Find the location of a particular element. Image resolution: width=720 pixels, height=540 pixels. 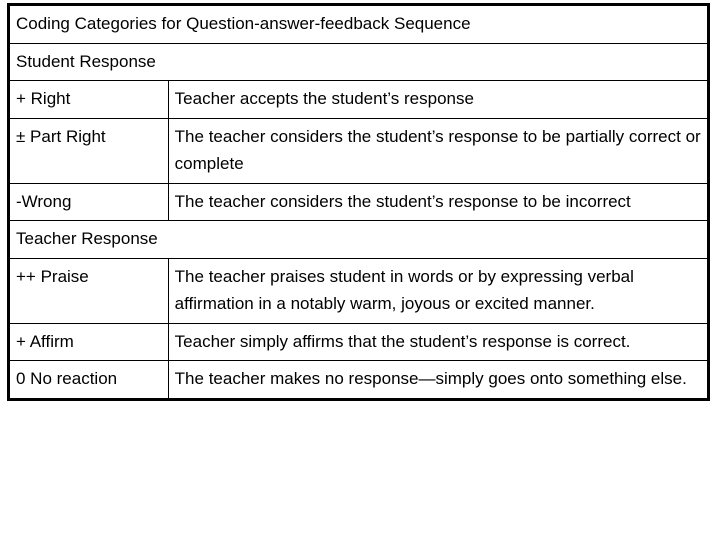

code-label: + Right is located at coordinates (88, 99).